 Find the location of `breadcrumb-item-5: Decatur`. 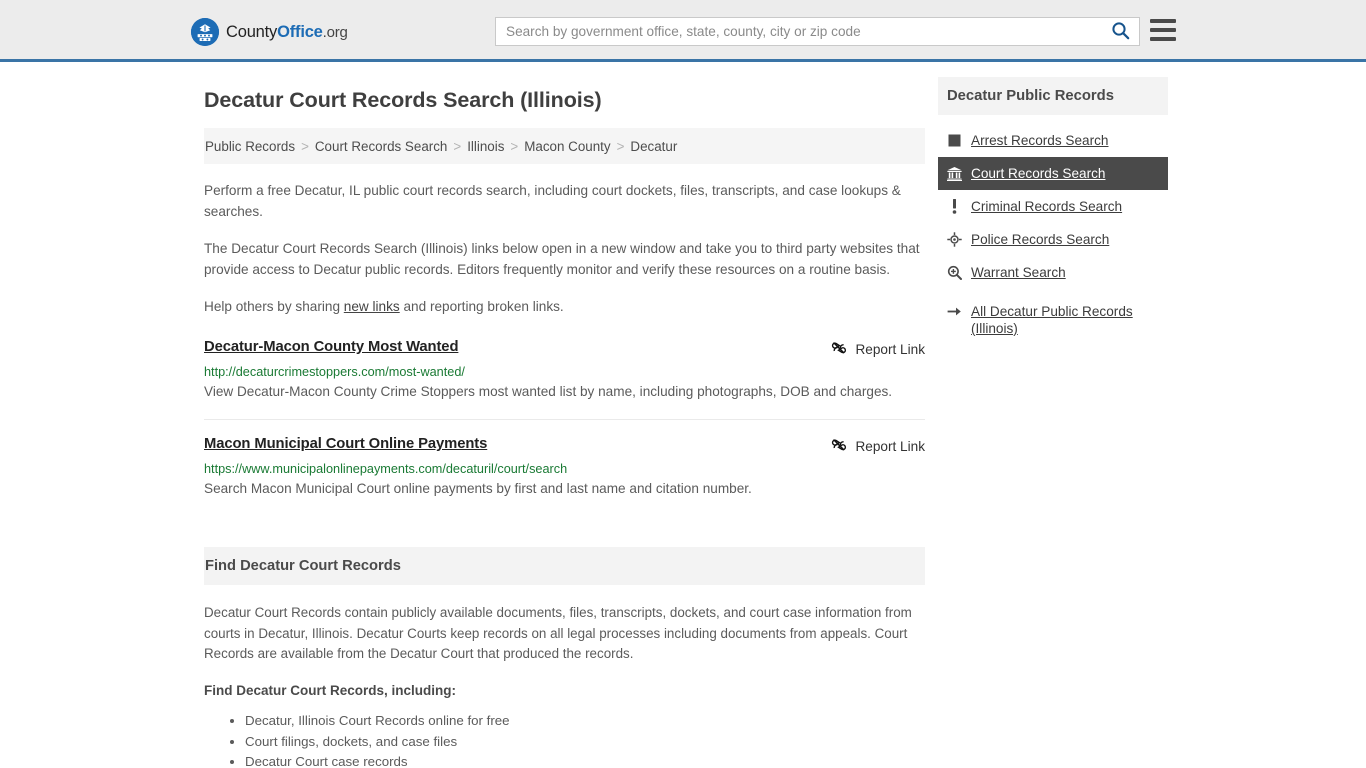

breadcrumb-item-5: Decatur is located at coordinates (653, 146).